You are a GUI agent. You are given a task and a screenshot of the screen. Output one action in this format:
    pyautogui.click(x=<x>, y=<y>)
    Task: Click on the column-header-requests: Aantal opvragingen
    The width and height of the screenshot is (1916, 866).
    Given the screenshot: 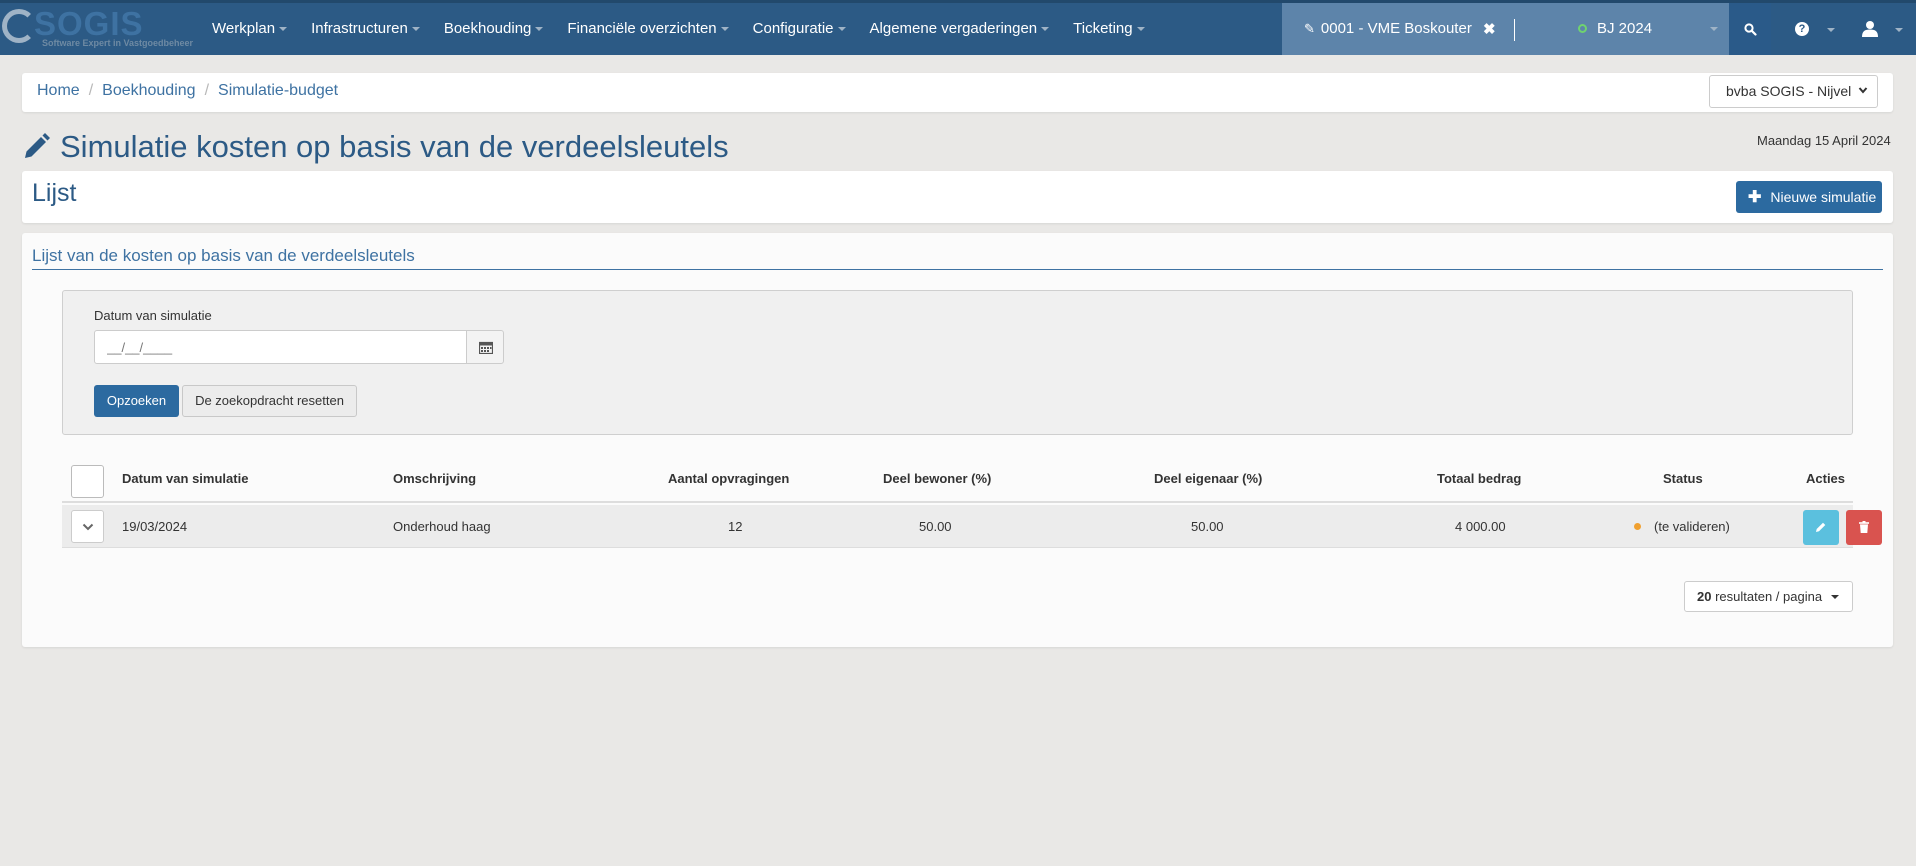 What is the action you would take?
    pyautogui.click(x=728, y=479)
    